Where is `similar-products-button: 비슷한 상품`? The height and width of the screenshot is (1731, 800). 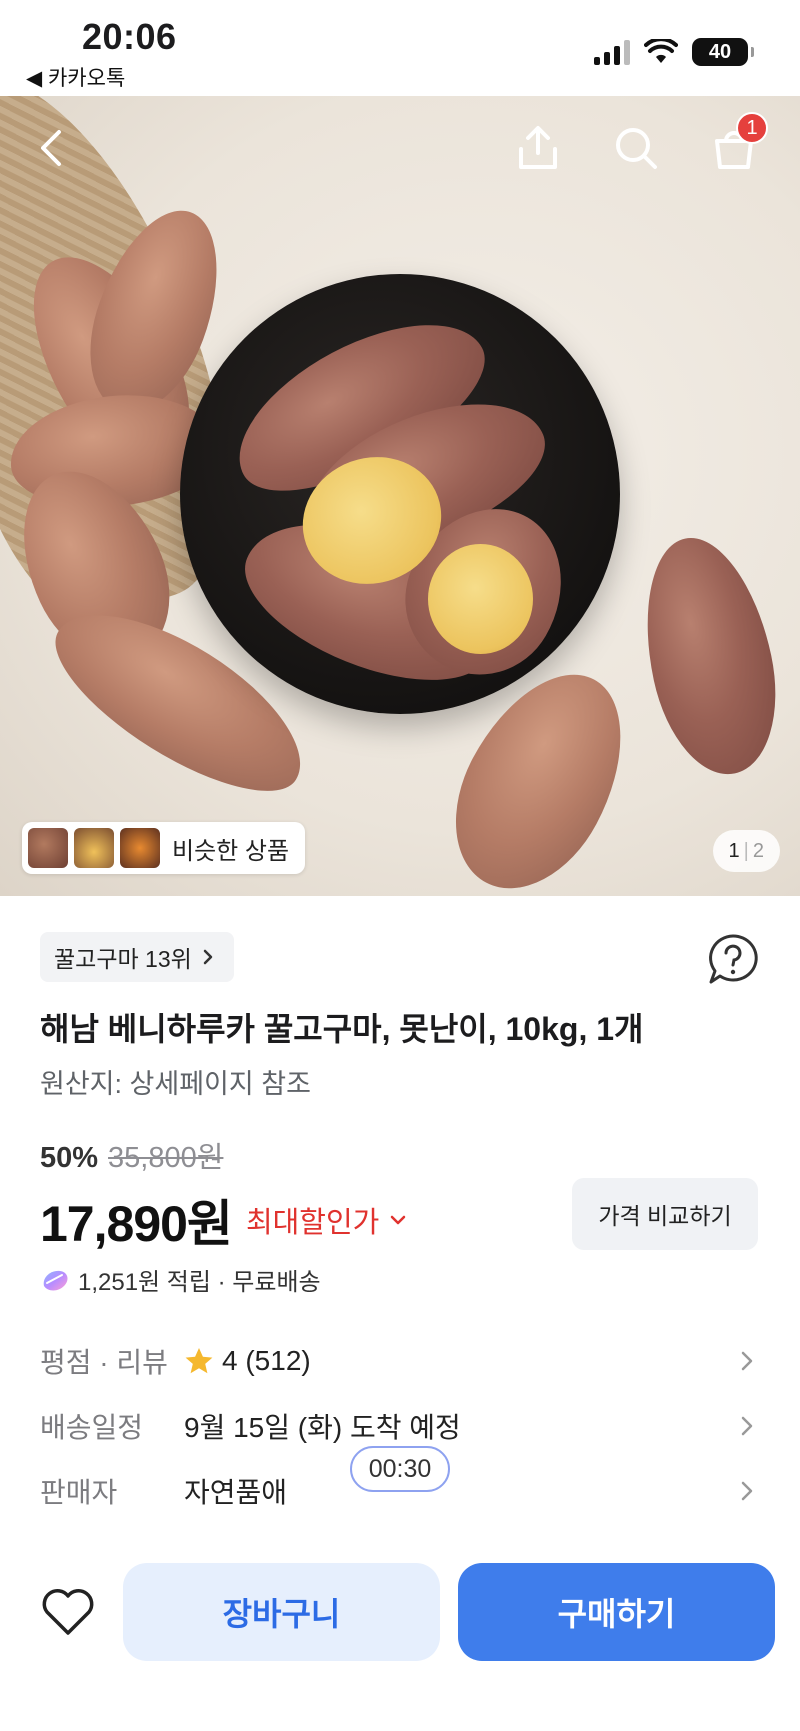
similar-products-button: 비슷한 상품 is located at coordinates (164, 848).